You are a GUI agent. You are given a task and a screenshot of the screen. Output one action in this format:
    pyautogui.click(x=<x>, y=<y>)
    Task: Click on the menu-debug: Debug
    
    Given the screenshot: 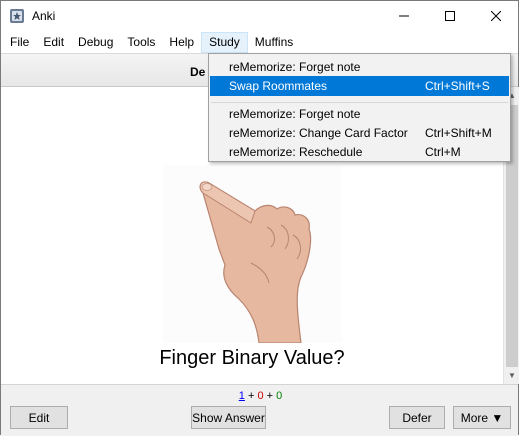 What is the action you would take?
    pyautogui.click(x=95, y=42)
    